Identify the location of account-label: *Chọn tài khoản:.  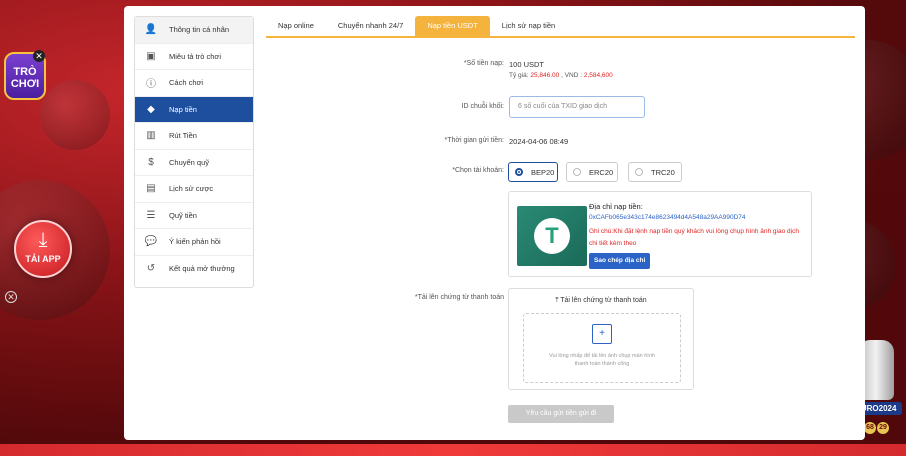
(478, 170).